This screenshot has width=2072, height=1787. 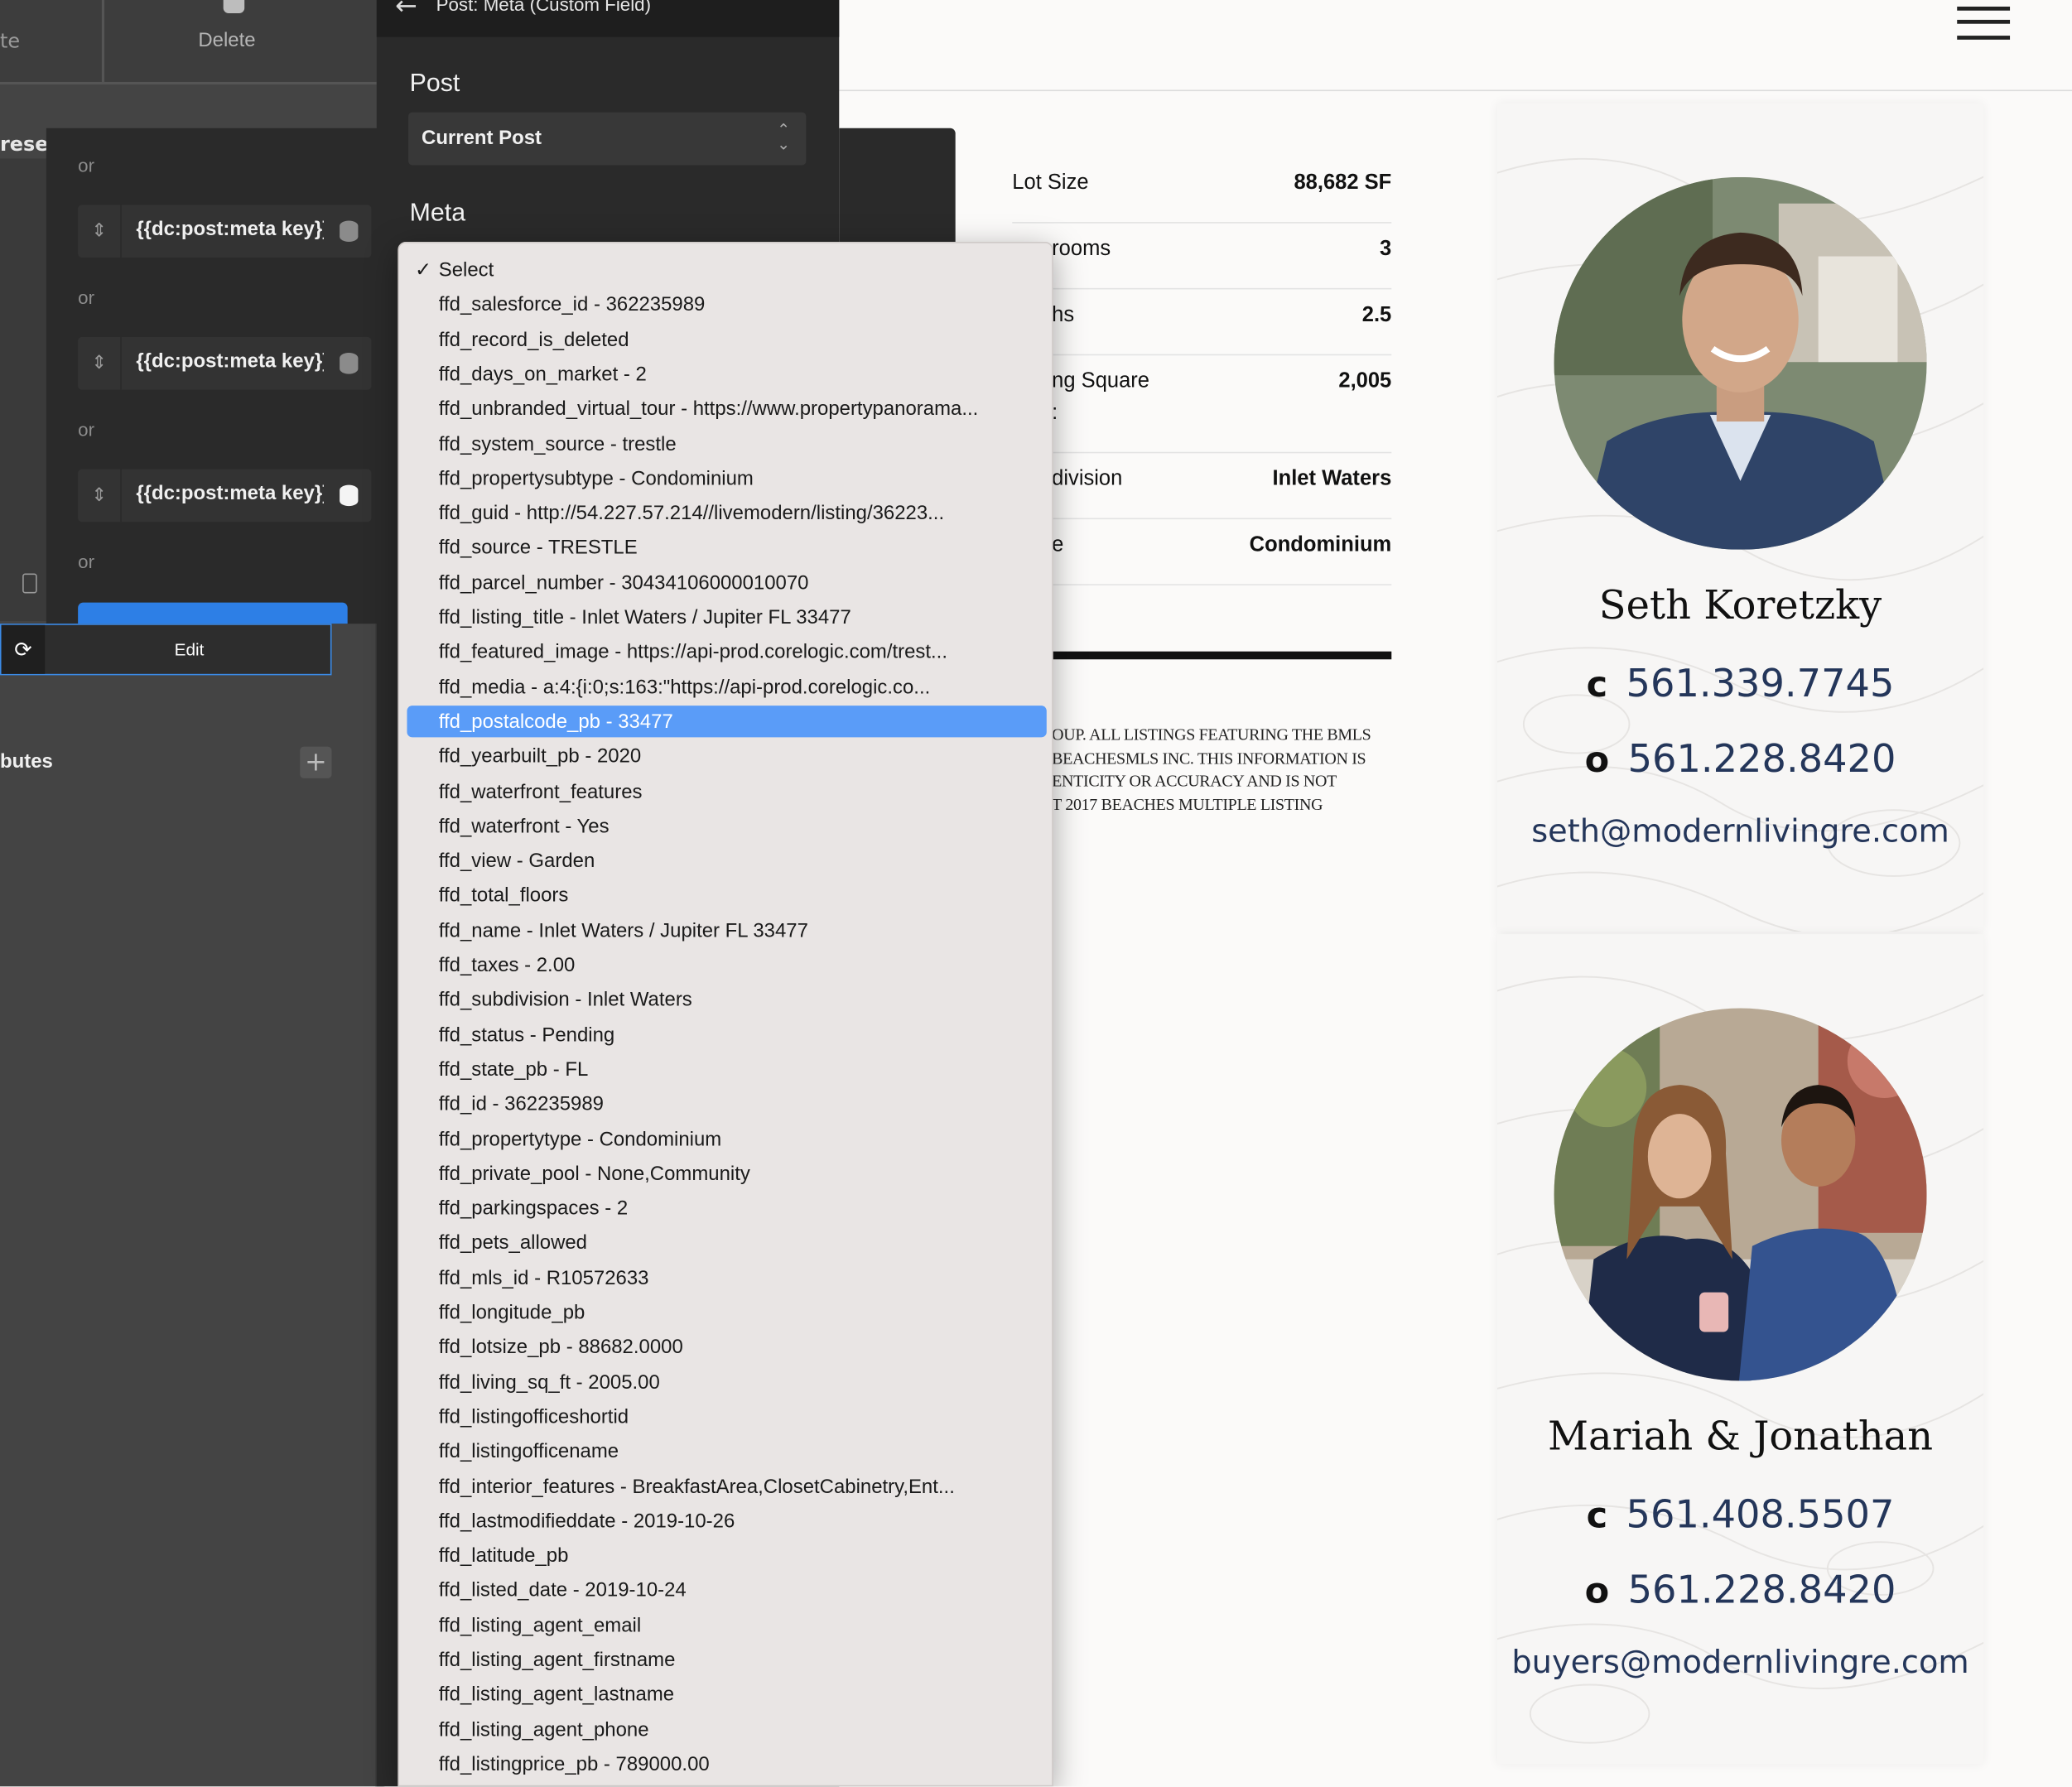 What do you see at coordinates (727, 1451) in the screenshot?
I see `dropdown-option: ffd_listingofficename` at bounding box center [727, 1451].